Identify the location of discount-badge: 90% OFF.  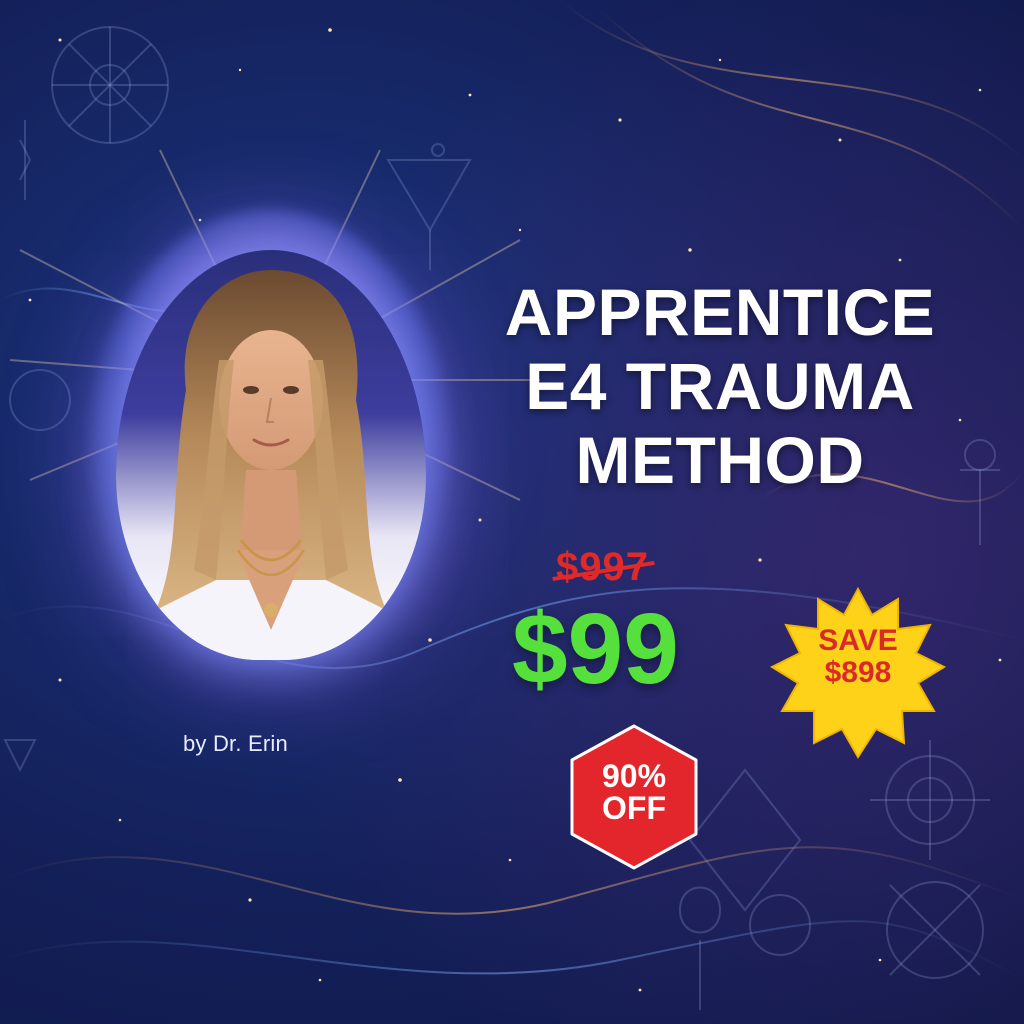
(634, 797).